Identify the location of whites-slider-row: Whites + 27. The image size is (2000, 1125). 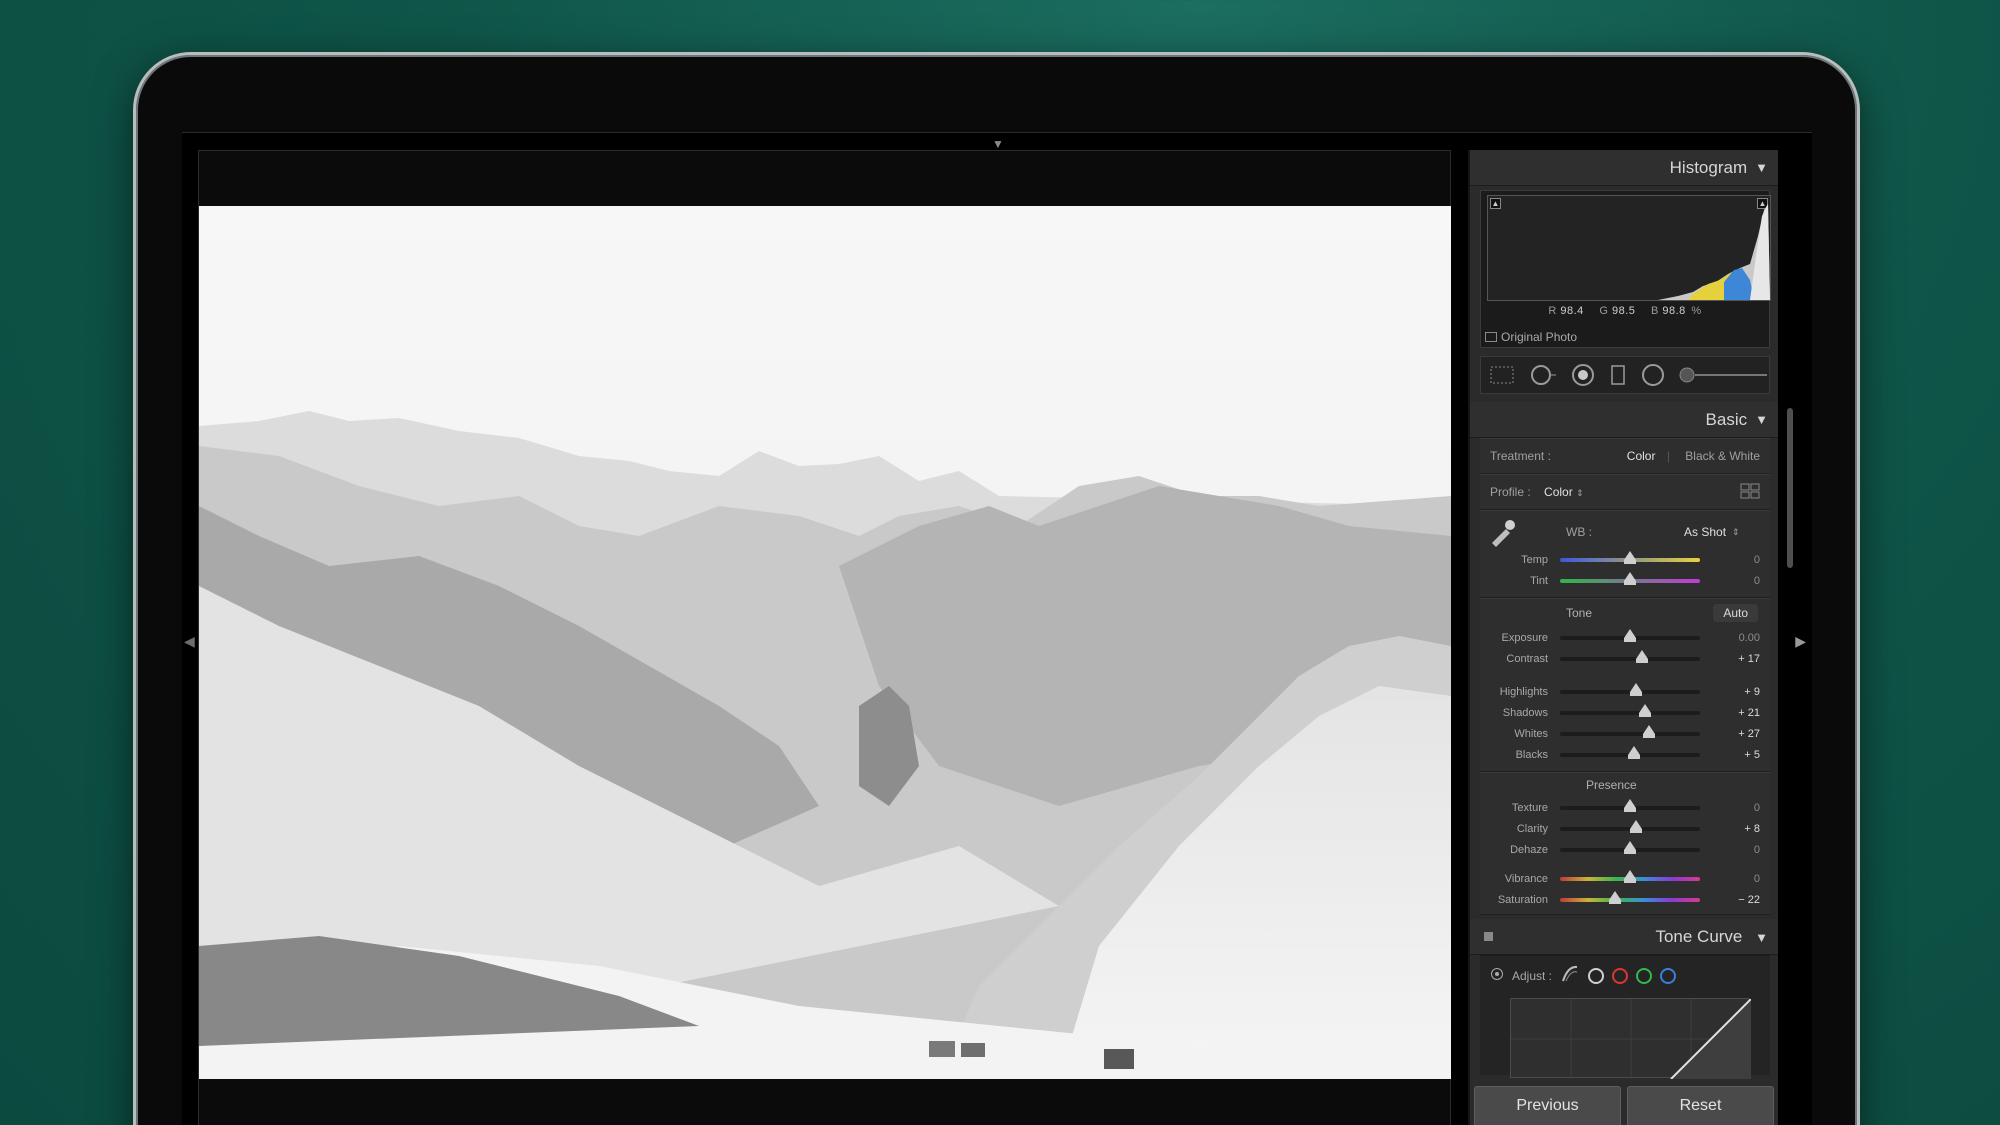
(1625, 733).